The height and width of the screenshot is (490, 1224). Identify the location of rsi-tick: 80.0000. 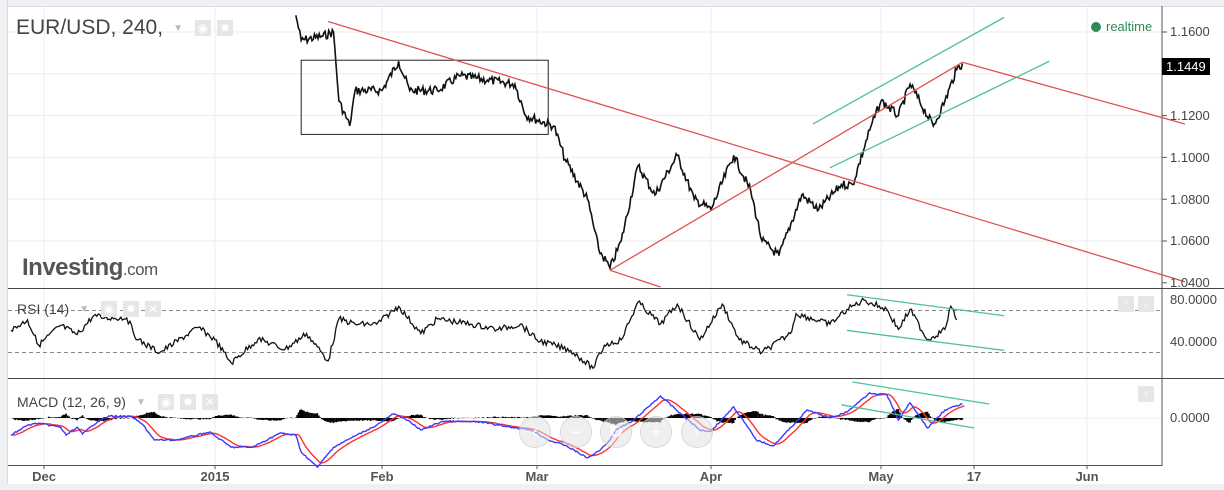
(1193, 299).